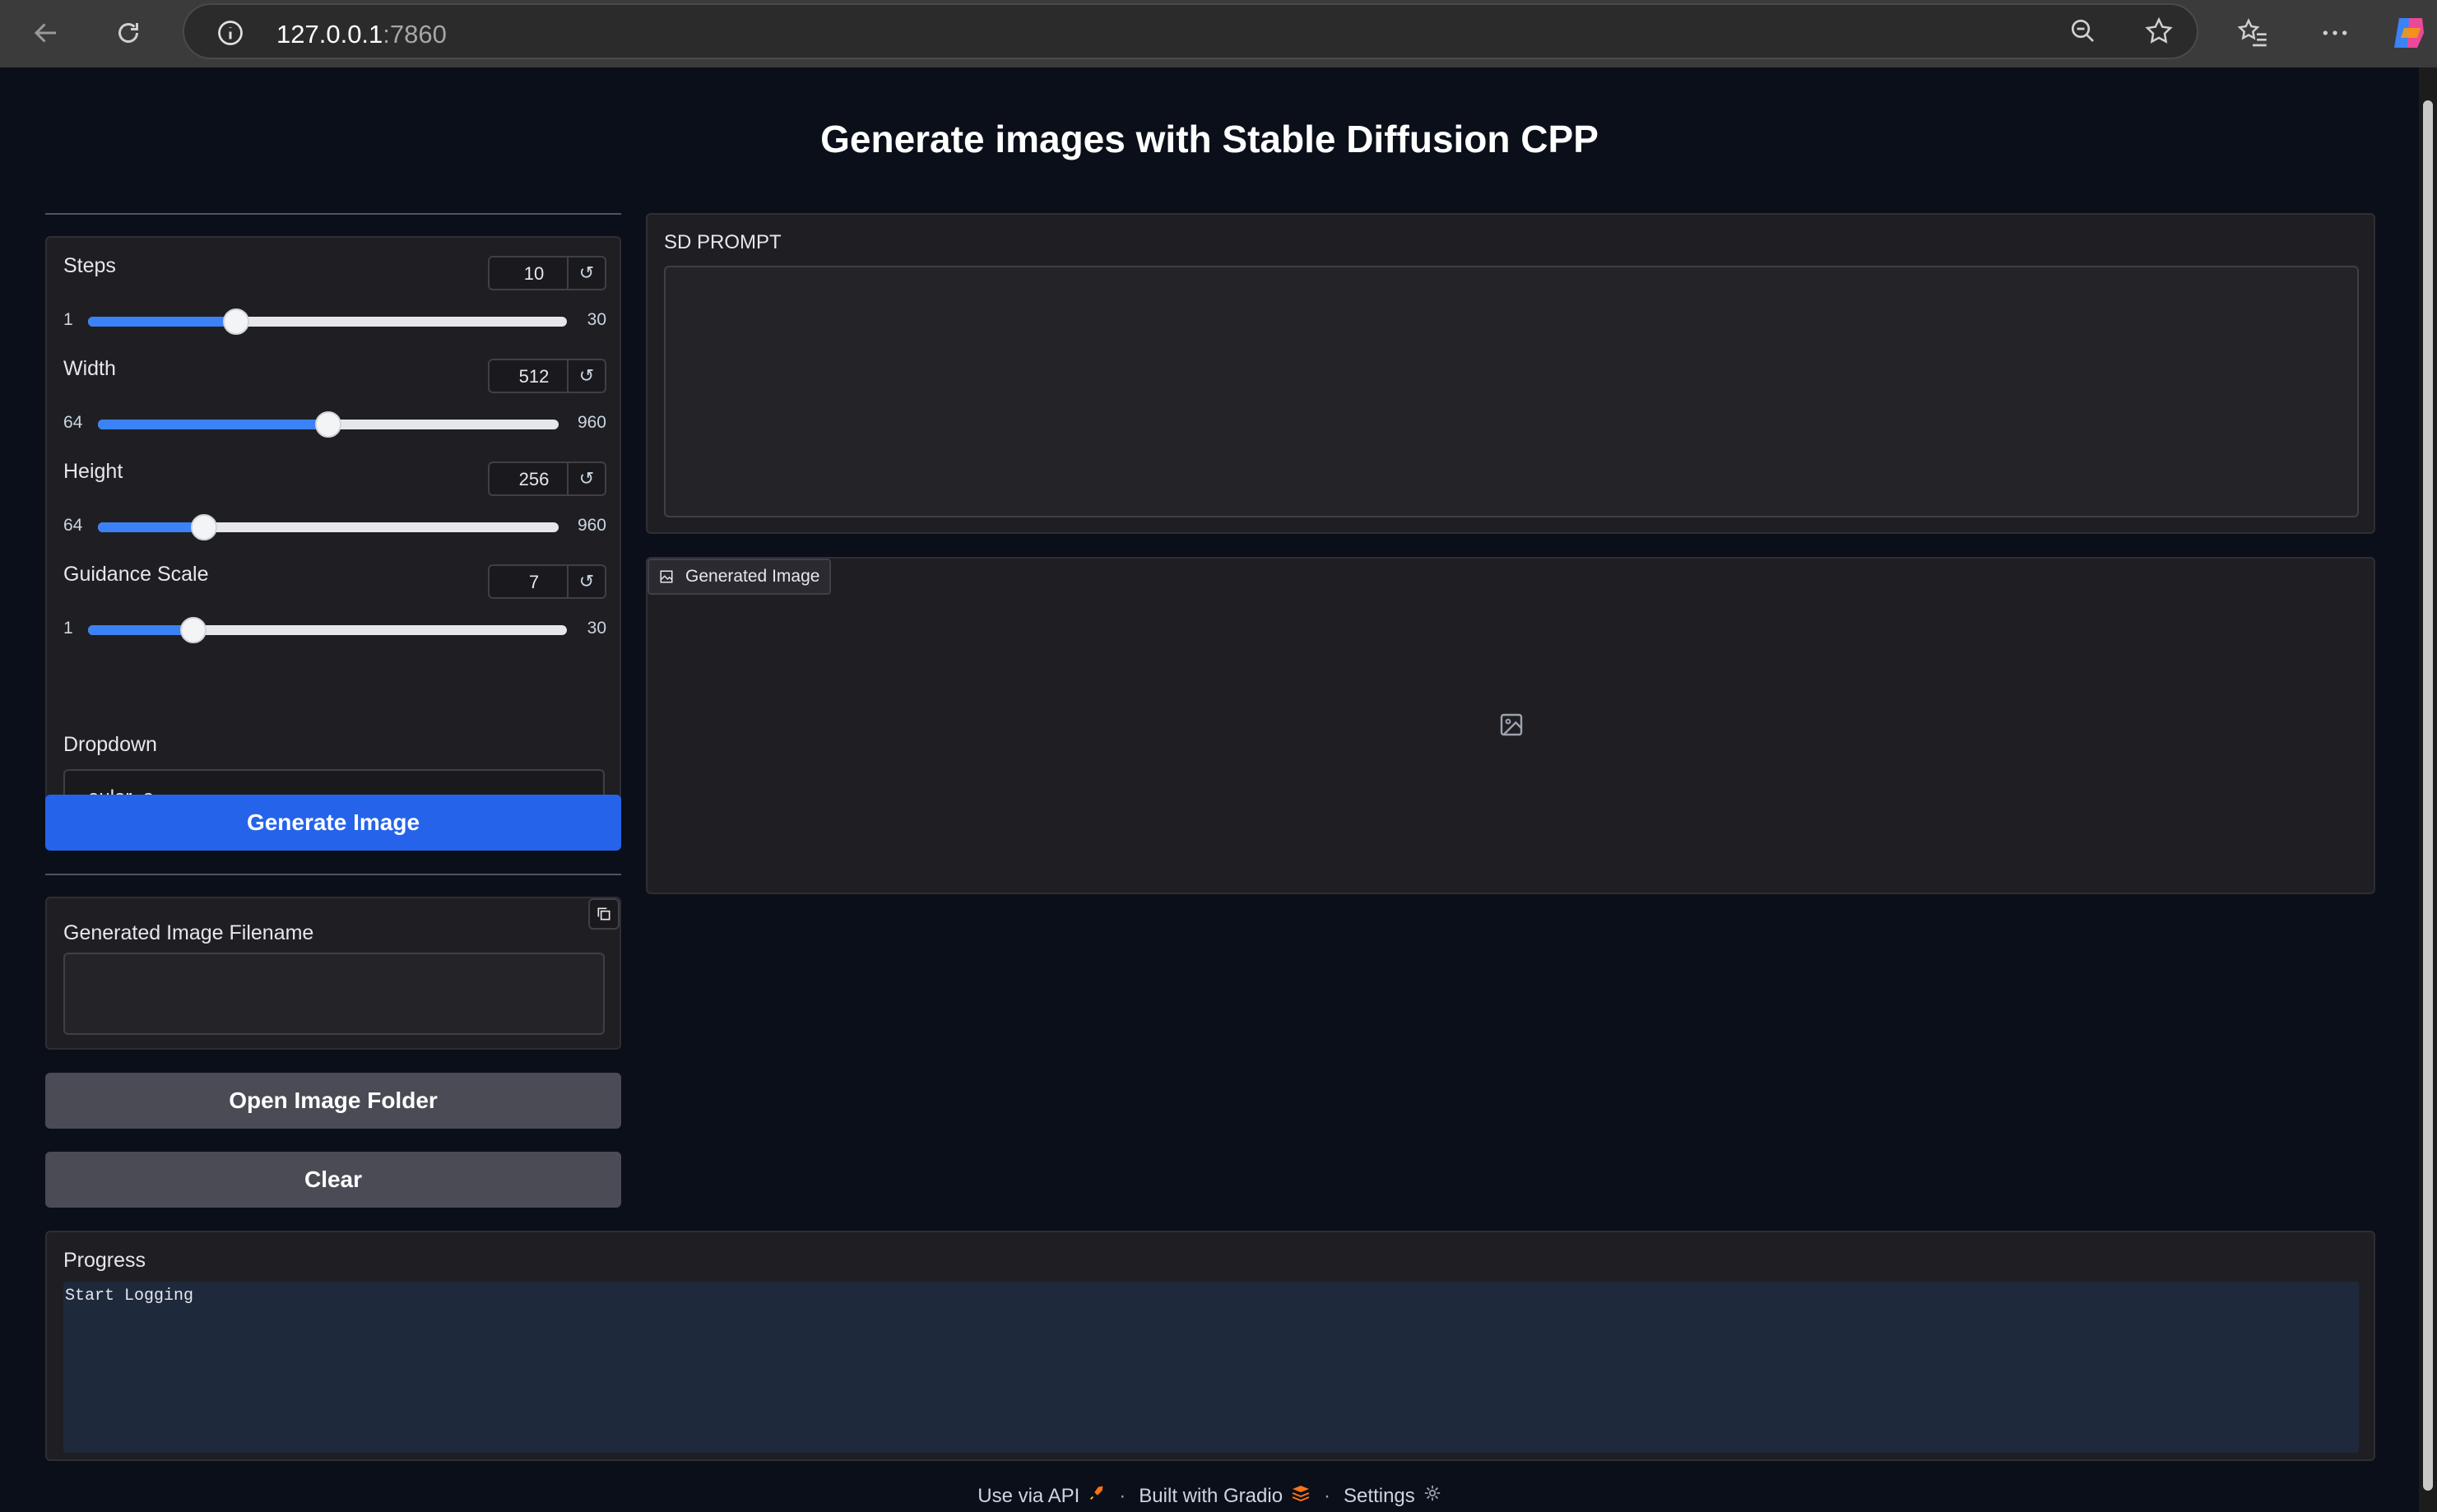 This screenshot has width=2437, height=1512. What do you see at coordinates (334, 402) in the screenshot?
I see `width-slider: Width 512 ↺ 64 960` at bounding box center [334, 402].